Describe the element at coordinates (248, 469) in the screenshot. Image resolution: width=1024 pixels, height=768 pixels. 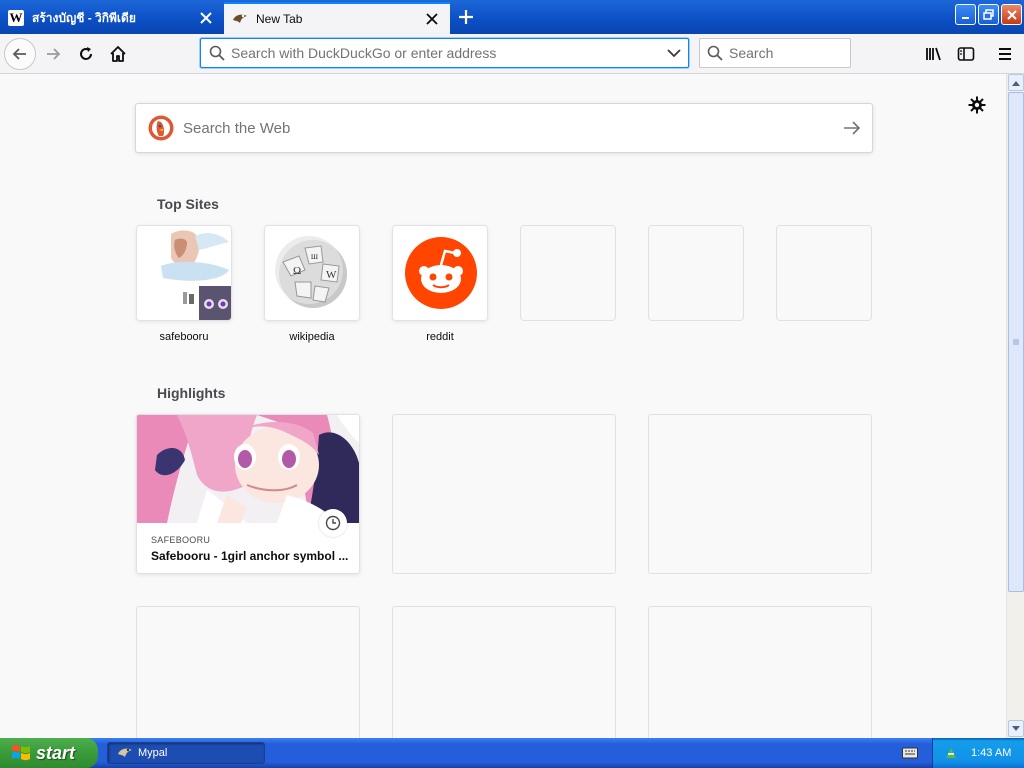
I see `highlight-thumbnail` at that location.